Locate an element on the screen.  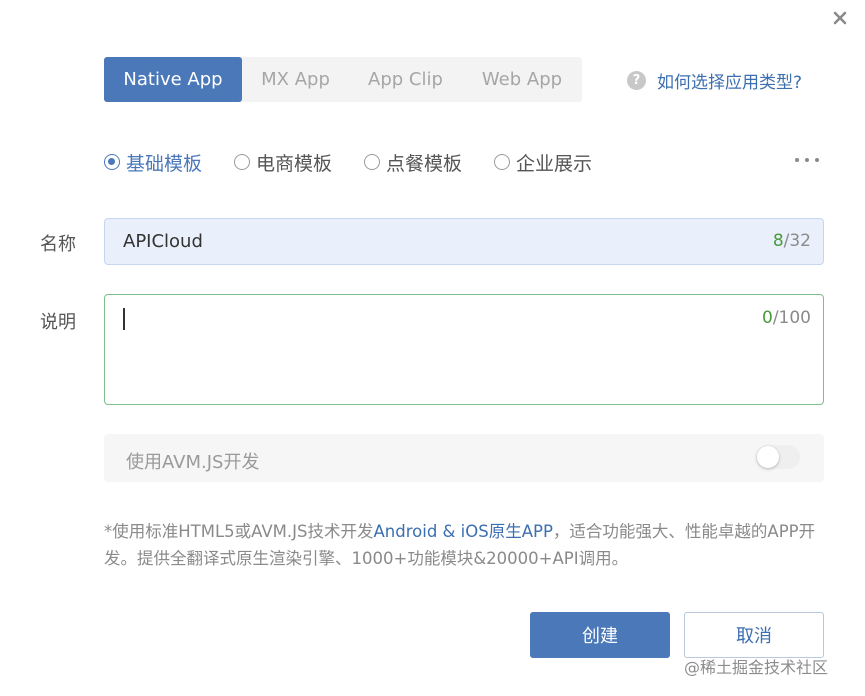
more-templates-button is located at coordinates (807, 160).